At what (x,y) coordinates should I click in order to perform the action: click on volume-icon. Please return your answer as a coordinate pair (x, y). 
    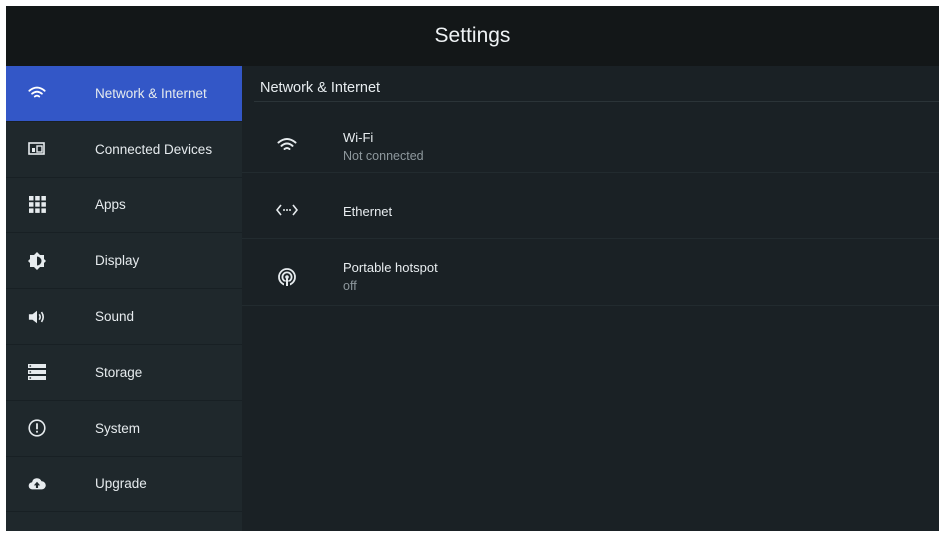
    Looking at the image, I should click on (37, 317).